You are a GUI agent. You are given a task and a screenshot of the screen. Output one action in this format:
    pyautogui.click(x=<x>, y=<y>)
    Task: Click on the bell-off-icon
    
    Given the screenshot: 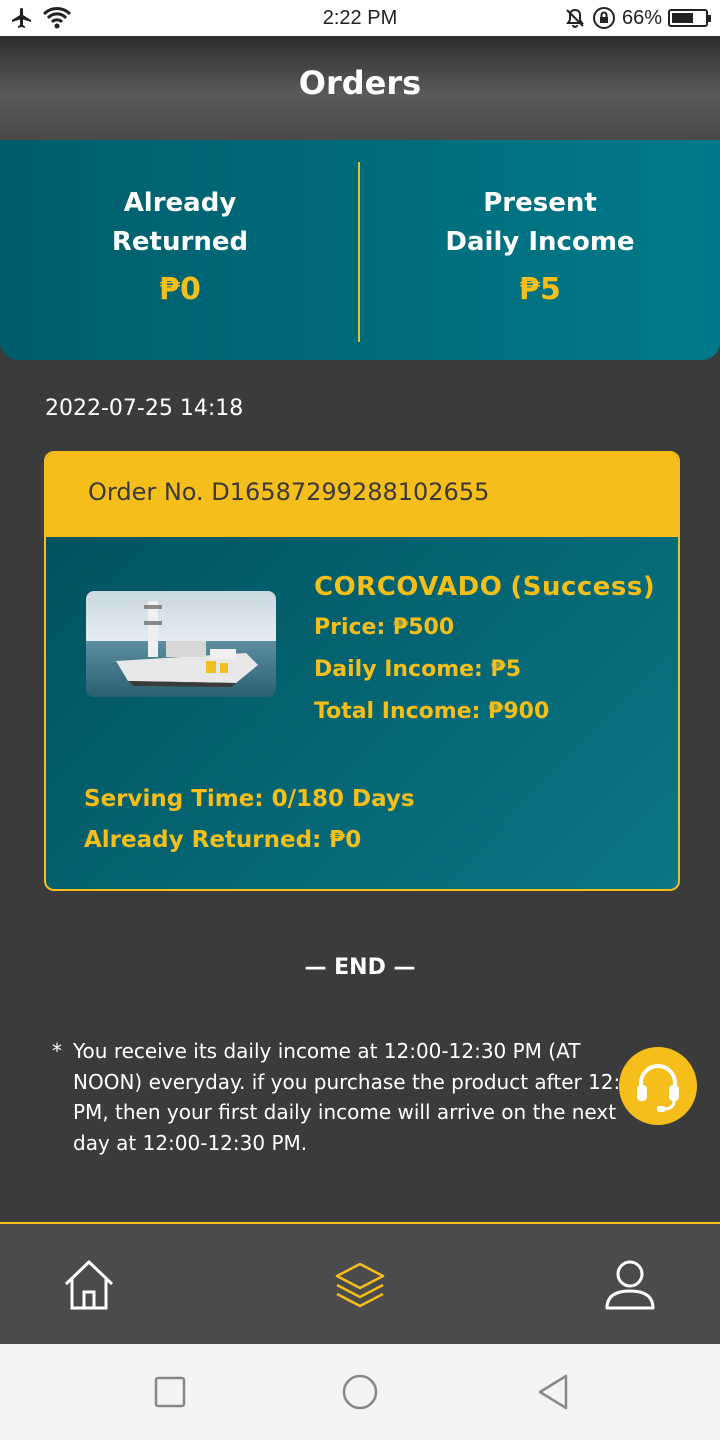 What is the action you would take?
    pyautogui.click(x=575, y=18)
    